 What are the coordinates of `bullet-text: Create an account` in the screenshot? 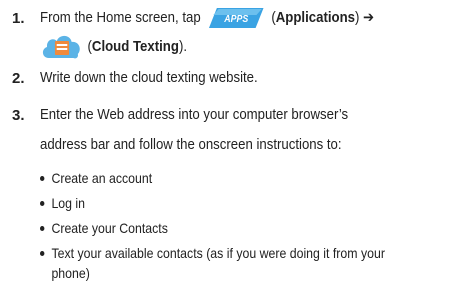 It's located at (102, 178).